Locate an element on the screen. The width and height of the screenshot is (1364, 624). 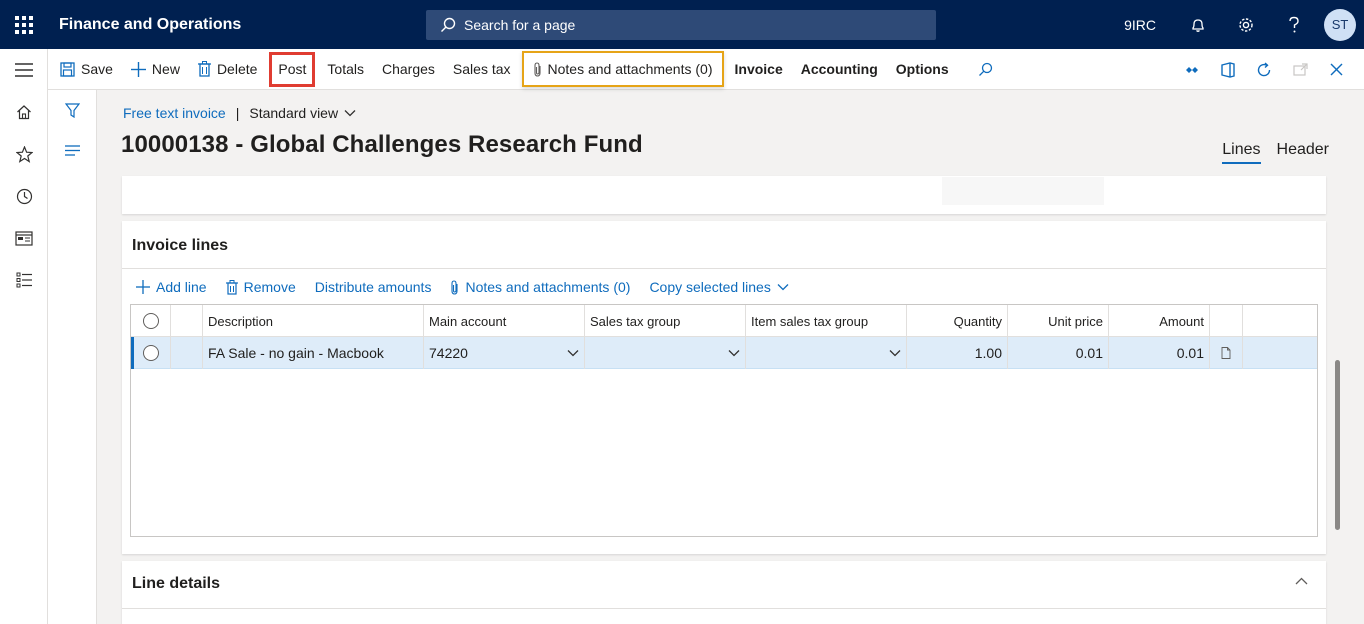
charges-button: Charges is located at coordinates (408, 69).